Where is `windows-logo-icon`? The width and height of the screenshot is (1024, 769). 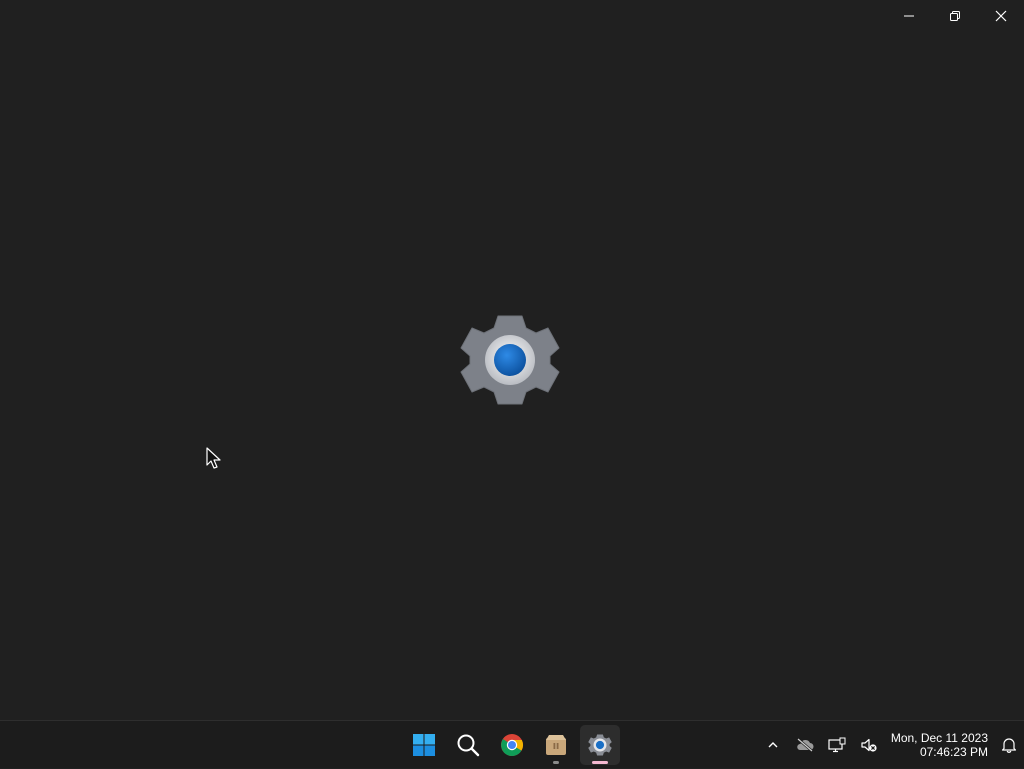 windows-logo-icon is located at coordinates (424, 745).